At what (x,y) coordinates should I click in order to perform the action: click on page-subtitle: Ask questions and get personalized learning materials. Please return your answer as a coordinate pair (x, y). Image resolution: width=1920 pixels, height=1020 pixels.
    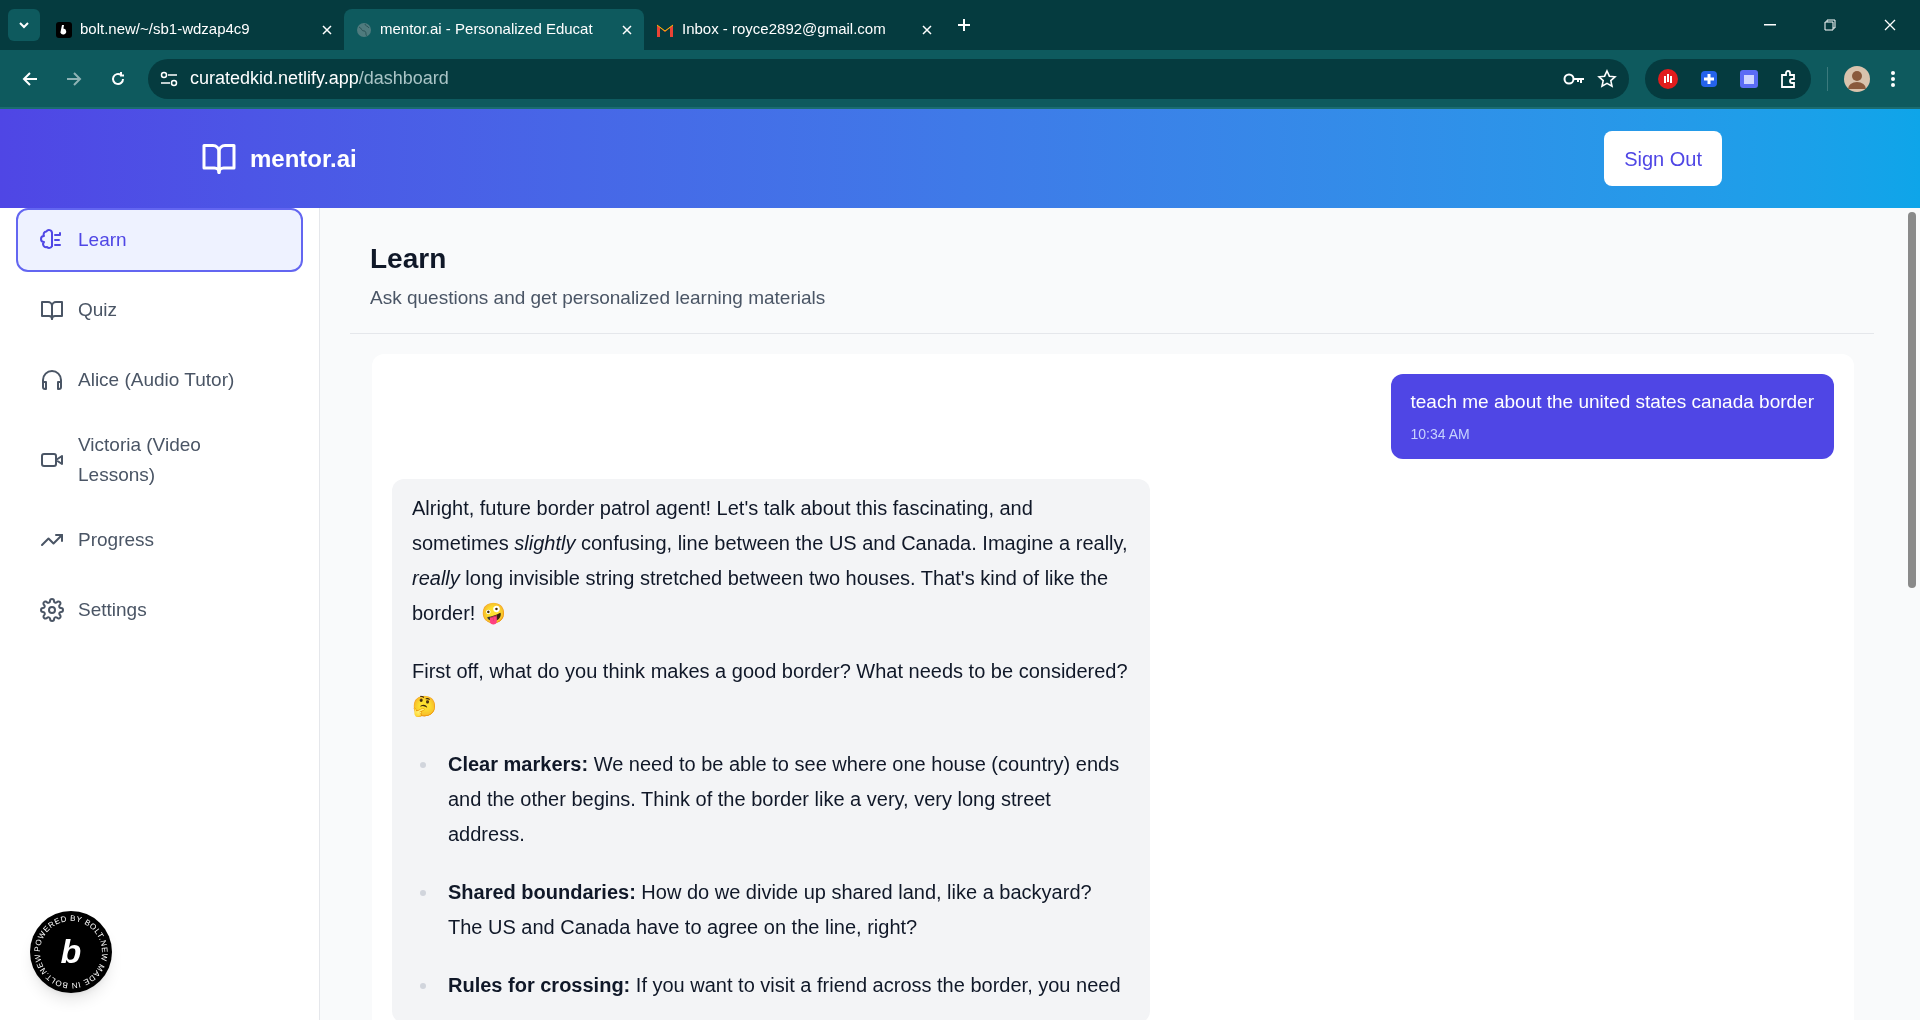
    Looking at the image, I should click on (598, 298).